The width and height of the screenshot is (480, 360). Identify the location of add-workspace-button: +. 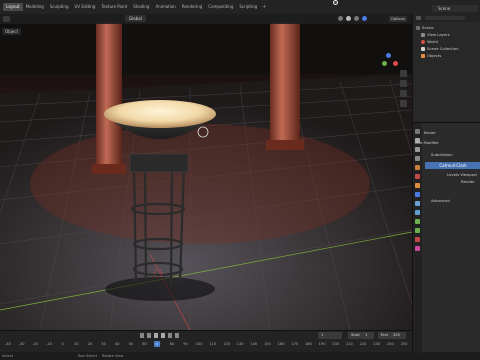
(264, 7).